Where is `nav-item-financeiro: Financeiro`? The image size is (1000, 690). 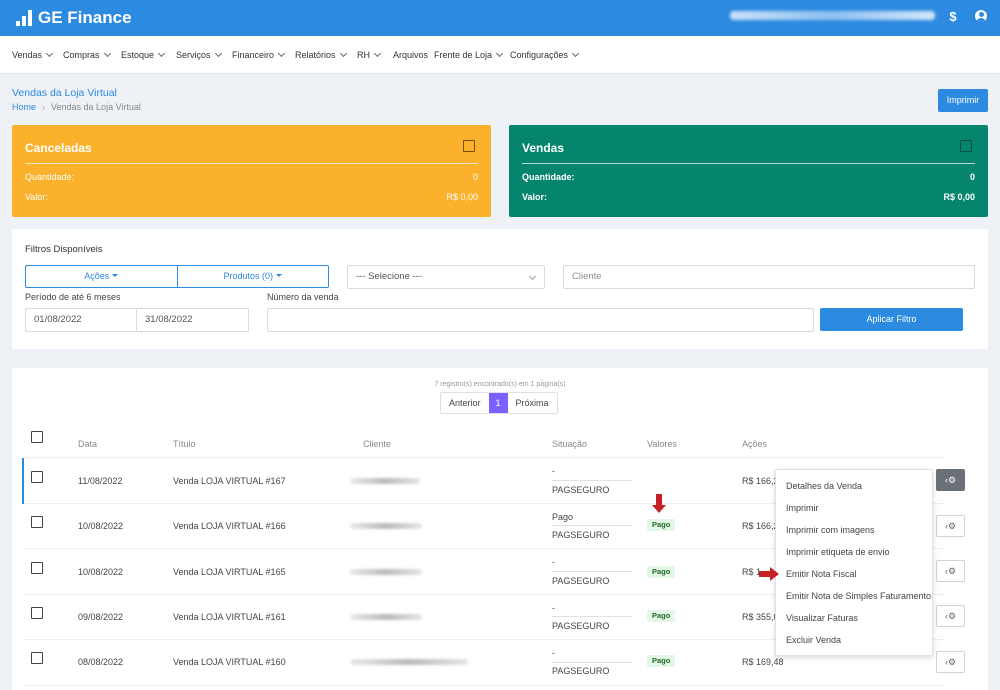 nav-item-financeiro: Financeiro is located at coordinates (259, 54).